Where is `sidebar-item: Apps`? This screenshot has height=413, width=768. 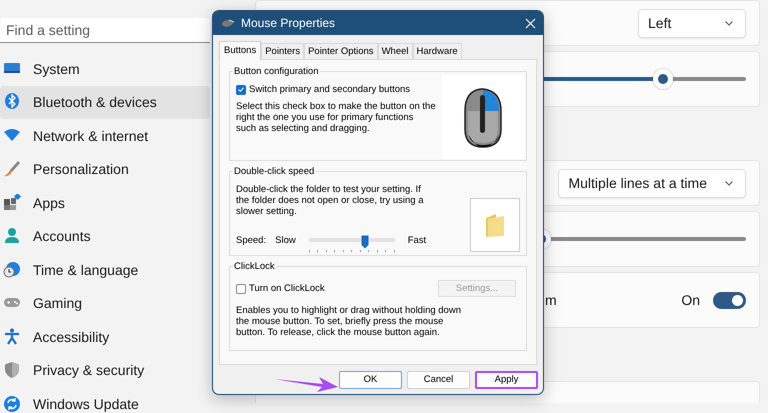 sidebar-item: Apps is located at coordinates (105, 203).